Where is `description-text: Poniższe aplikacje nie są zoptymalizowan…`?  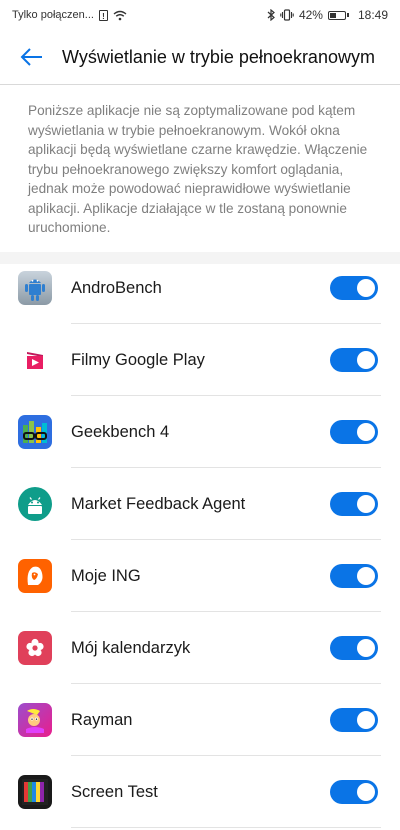 description-text: Poniższe aplikacje nie są zoptymalizowan… is located at coordinates (198, 169).